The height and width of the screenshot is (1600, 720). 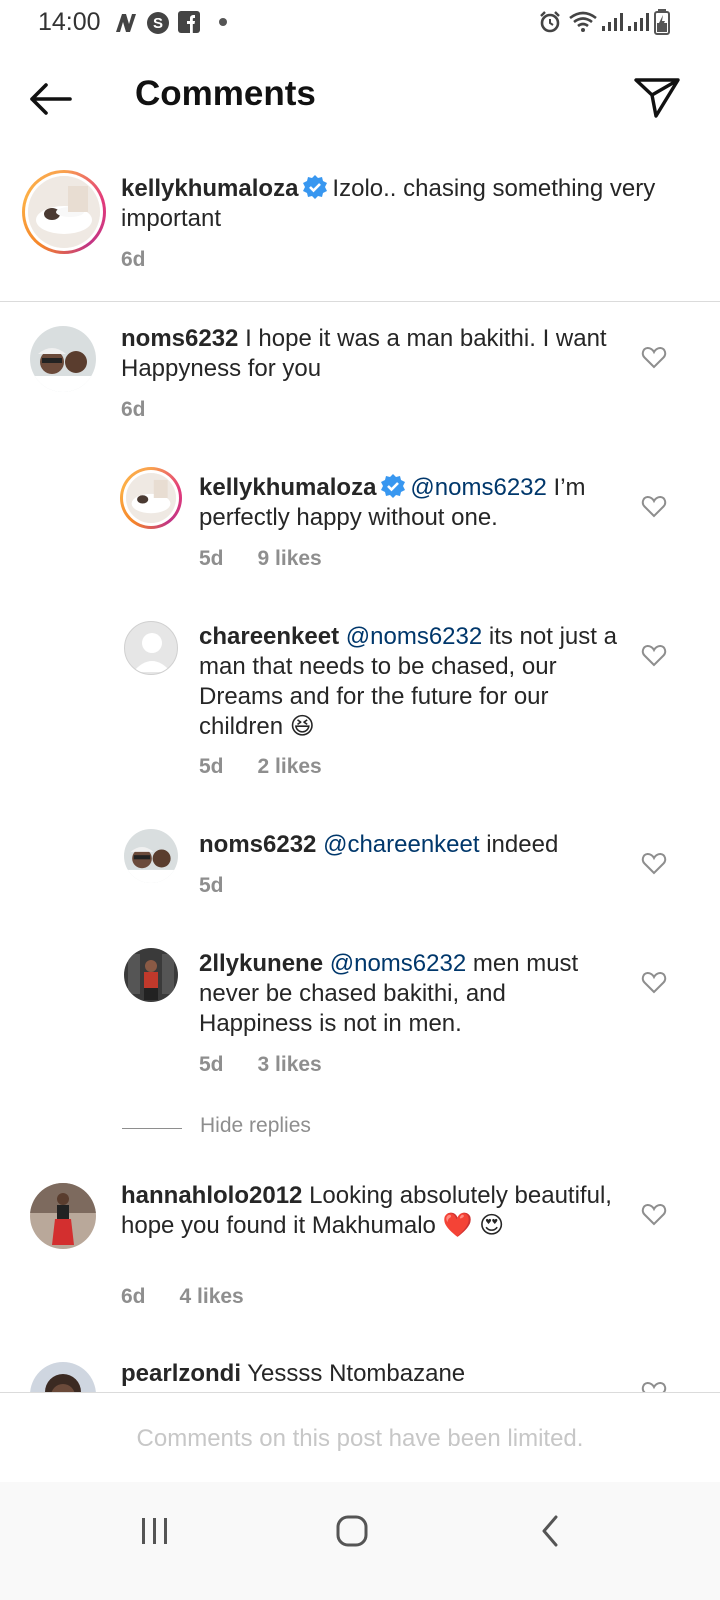 I want to click on header: Comments, so click(x=360, y=98).